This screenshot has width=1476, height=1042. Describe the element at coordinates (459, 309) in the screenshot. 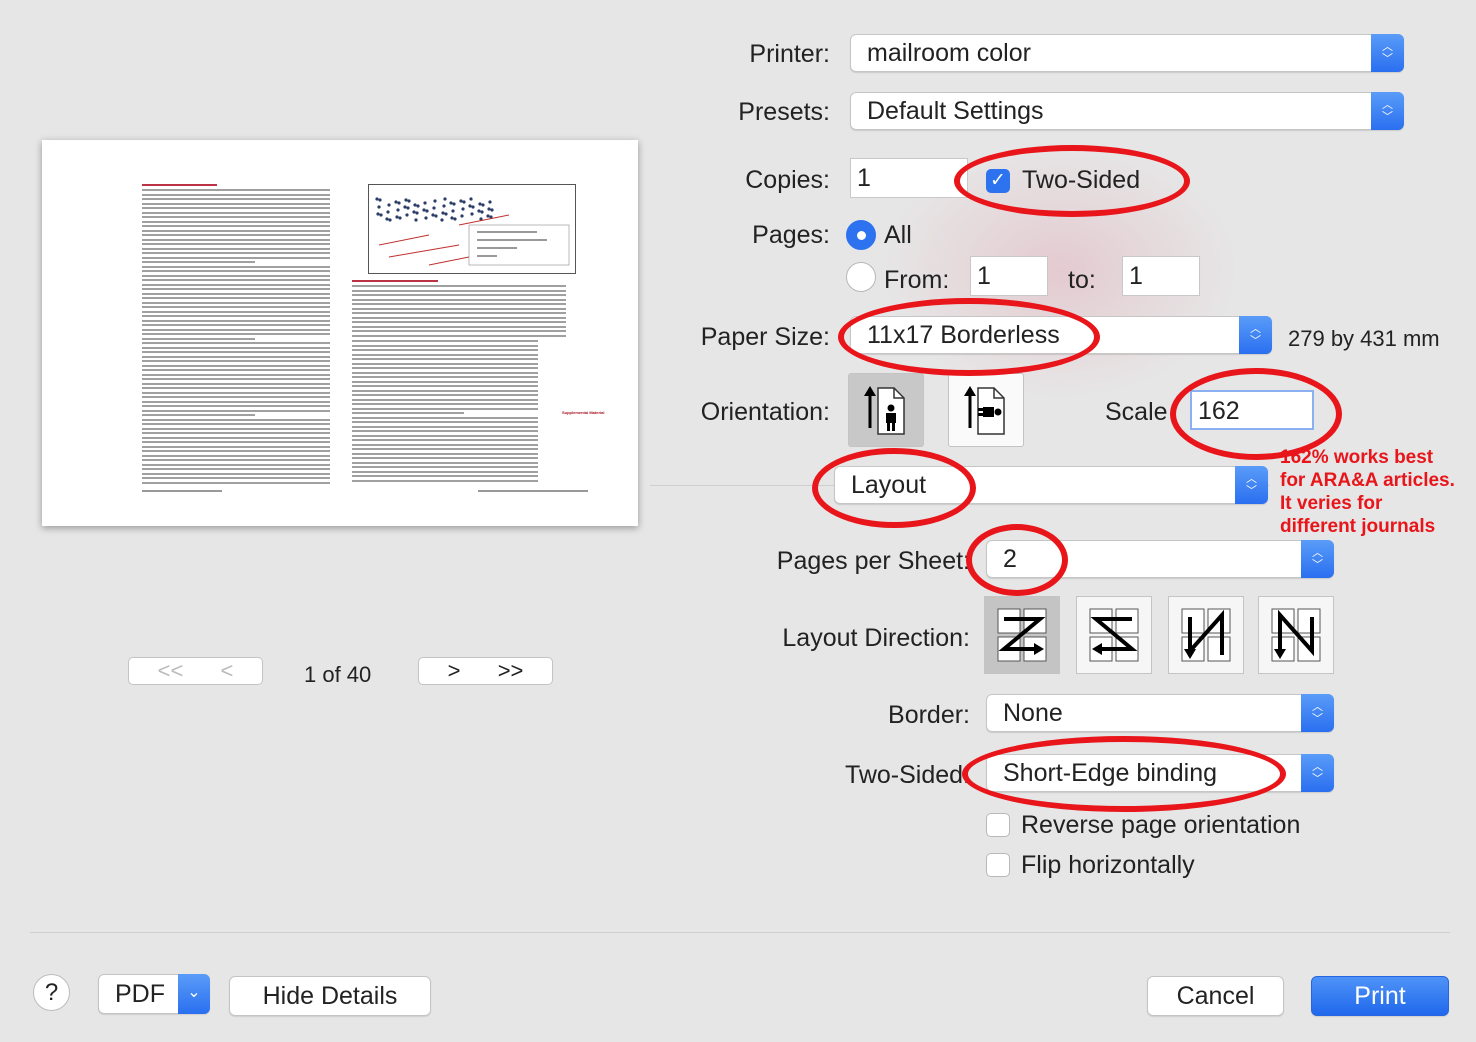

I see `preview-caption` at that location.